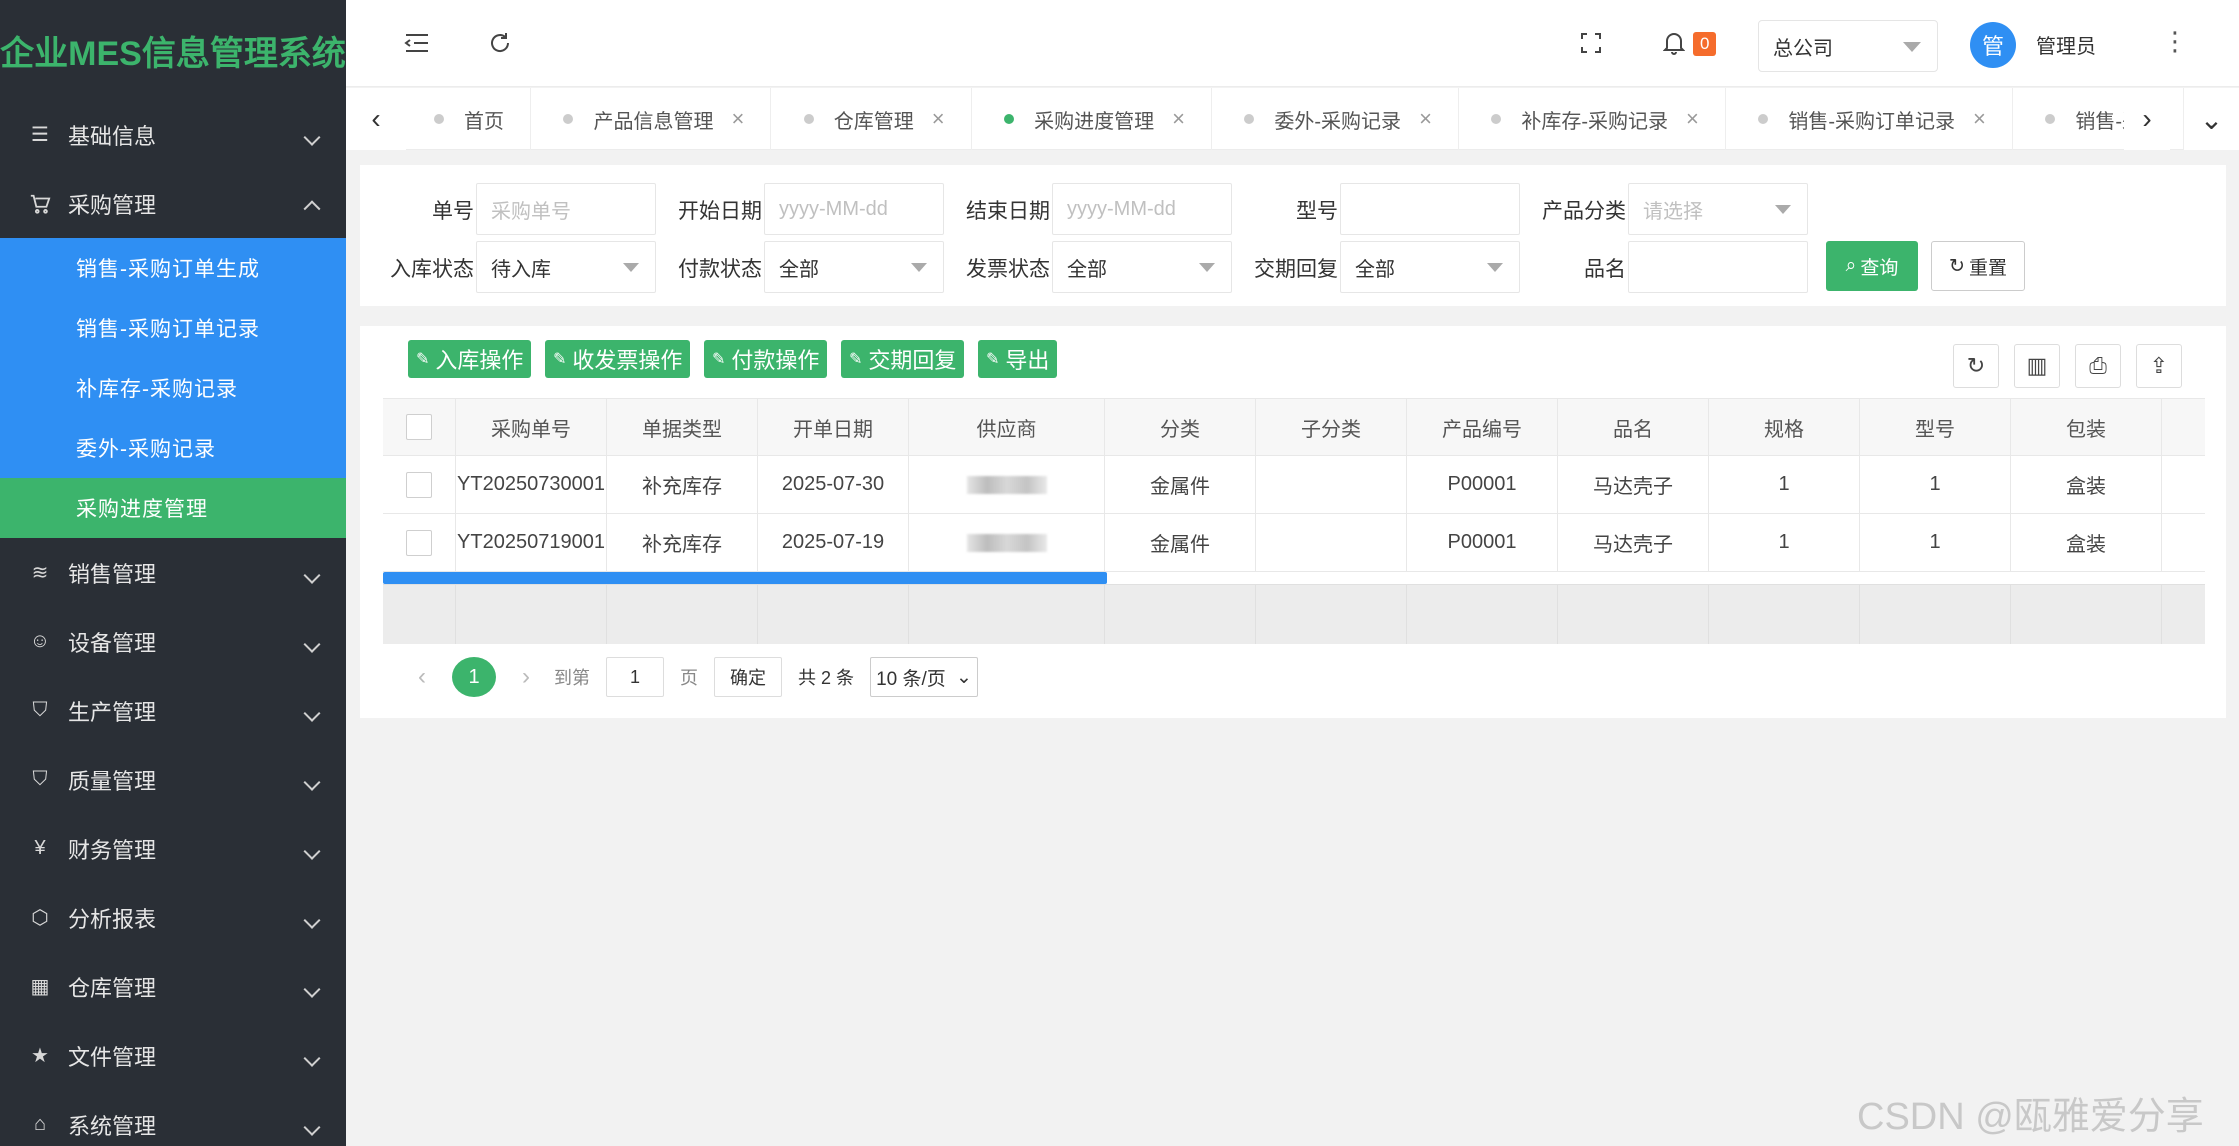  What do you see at coordinates (173, 848) in the screenshot?
I see `menu-item-finance: ¥ 财务管理` at bounding box center [173, 848].